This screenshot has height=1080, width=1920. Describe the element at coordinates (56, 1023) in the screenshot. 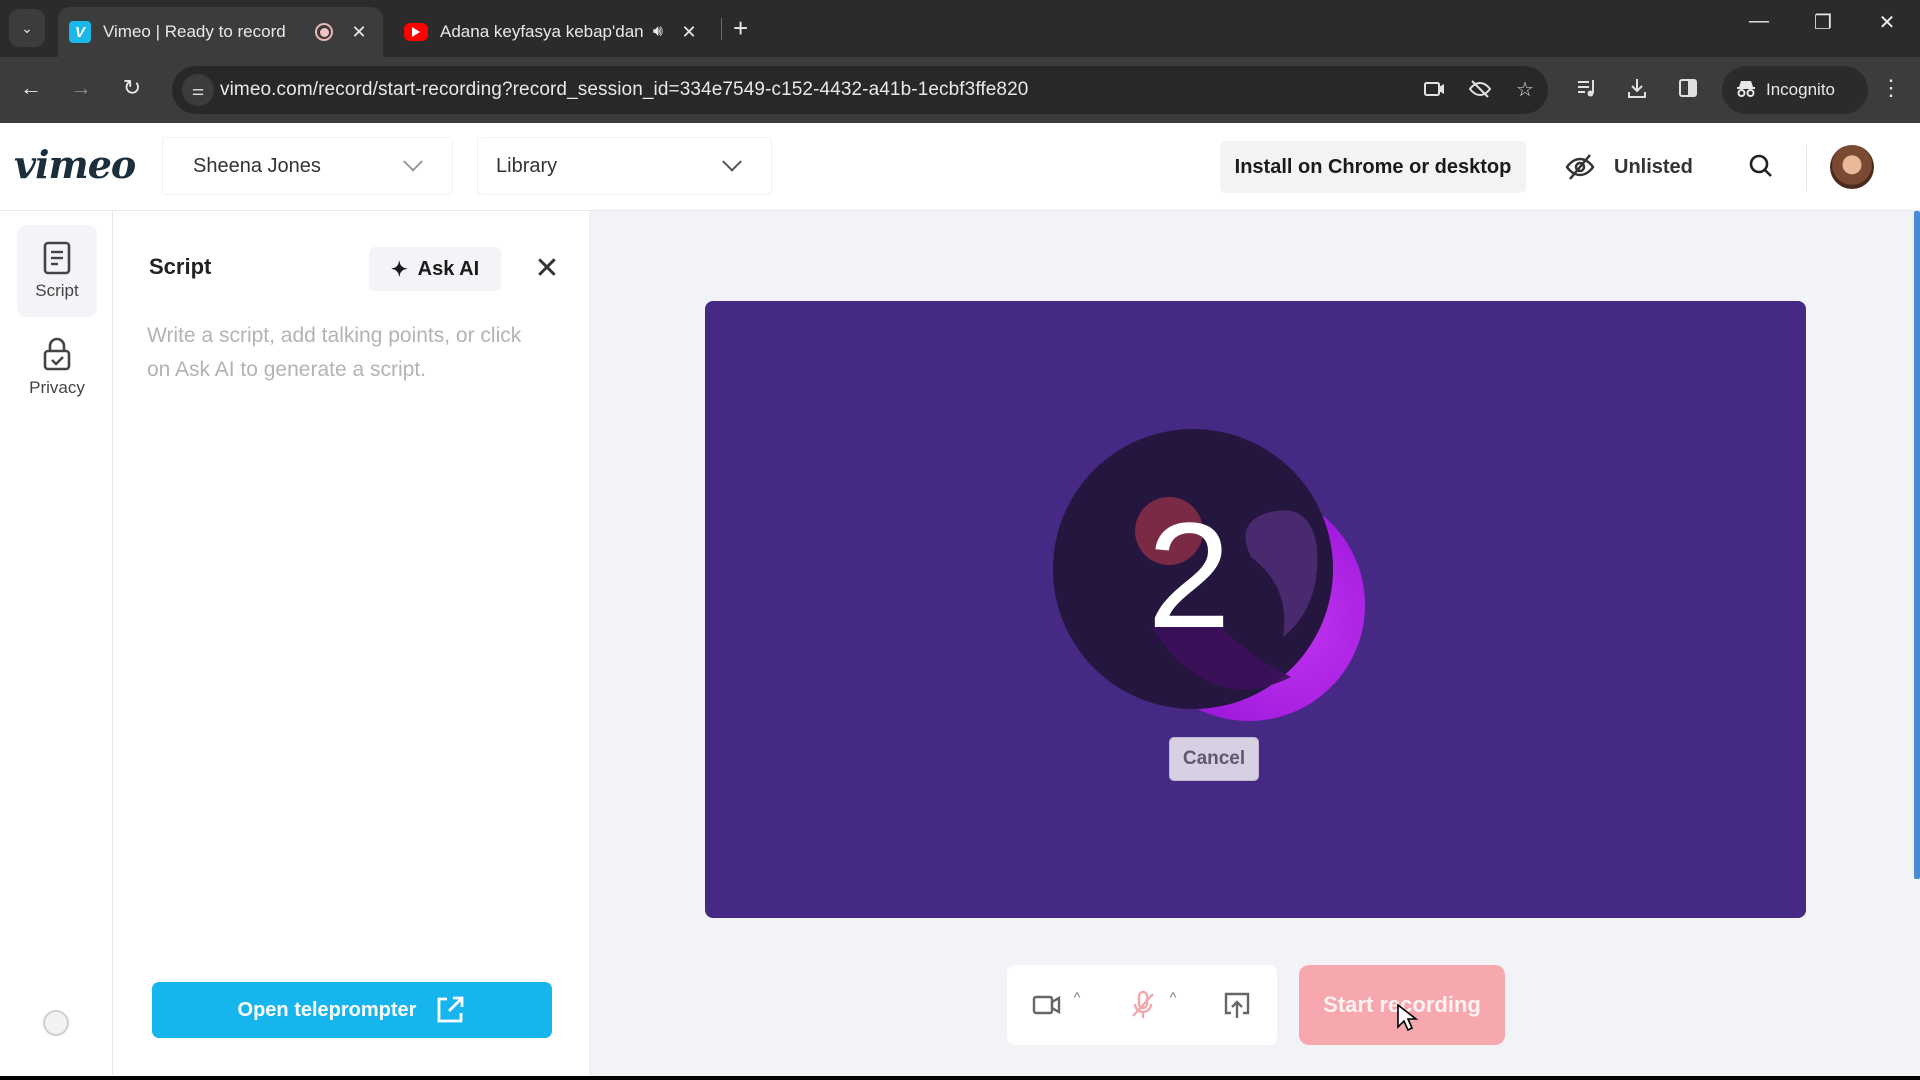

I see `status-circle-icon` at that location.